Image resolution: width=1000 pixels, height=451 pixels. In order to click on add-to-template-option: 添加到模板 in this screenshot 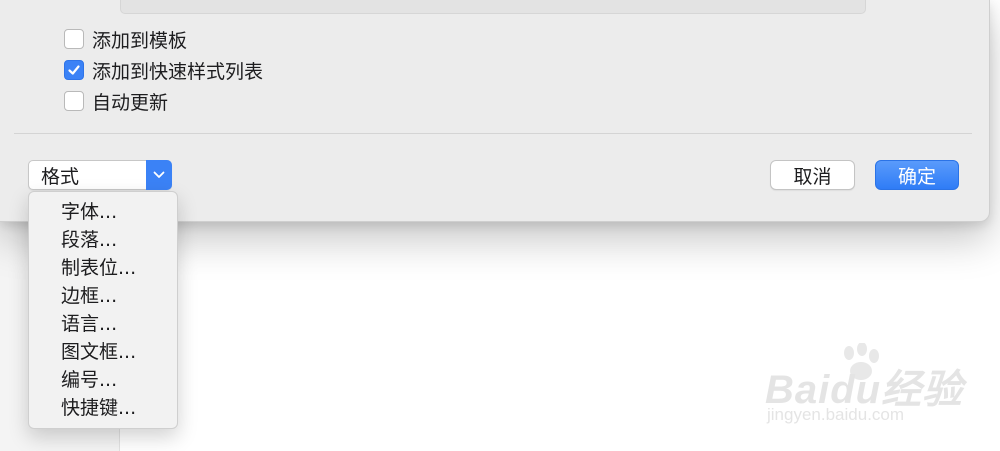, I will do `click(126, 39)`.